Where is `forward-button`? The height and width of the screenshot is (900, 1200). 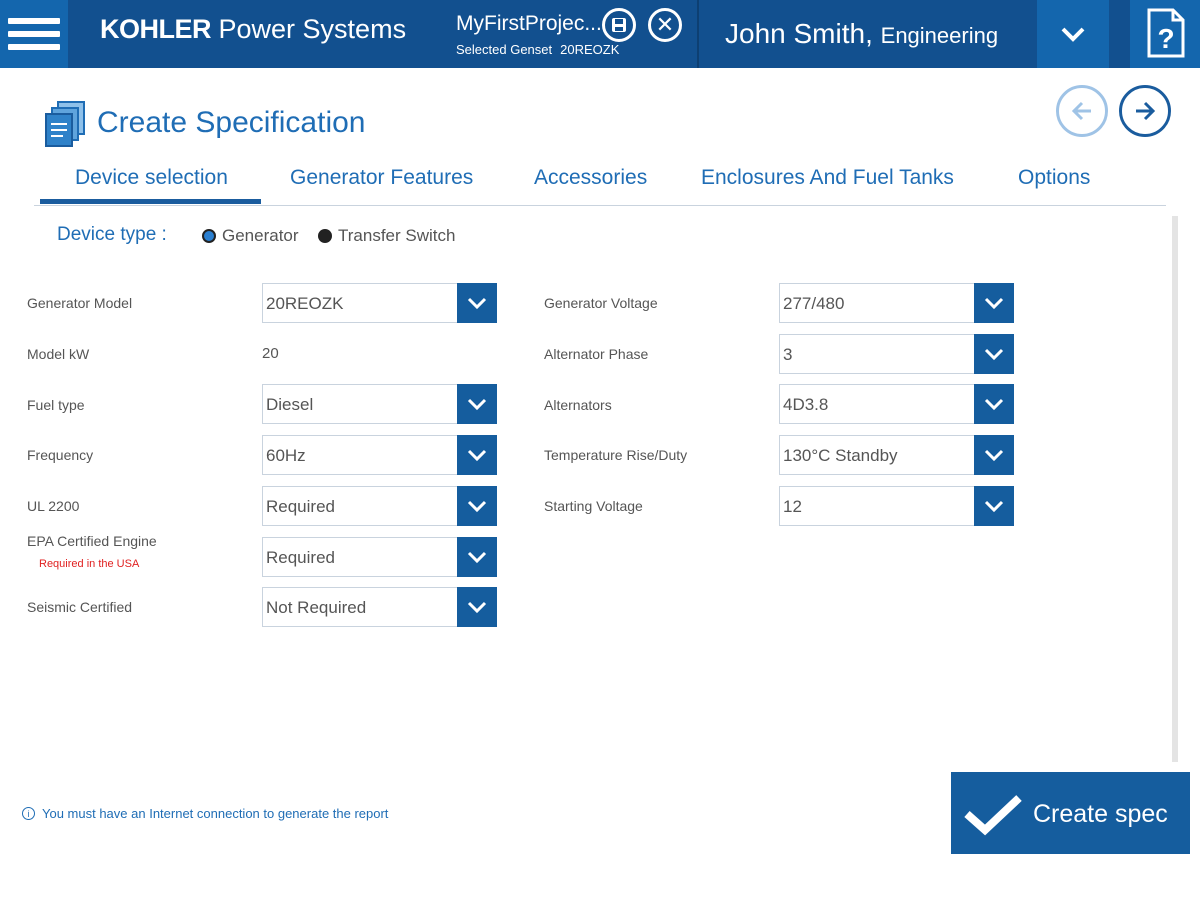
forward-button is located at coordinates (1145, 111).